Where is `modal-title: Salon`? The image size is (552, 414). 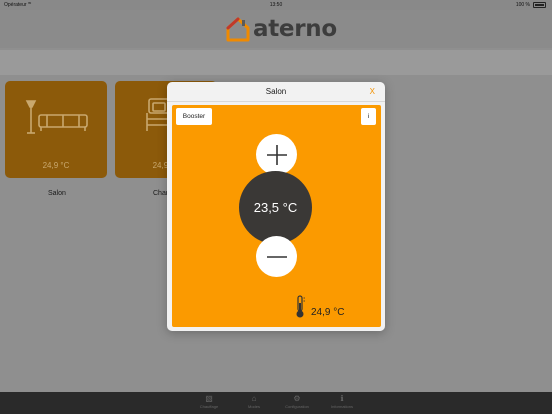
modal-title: Salon is located at coordinates (276, 91).